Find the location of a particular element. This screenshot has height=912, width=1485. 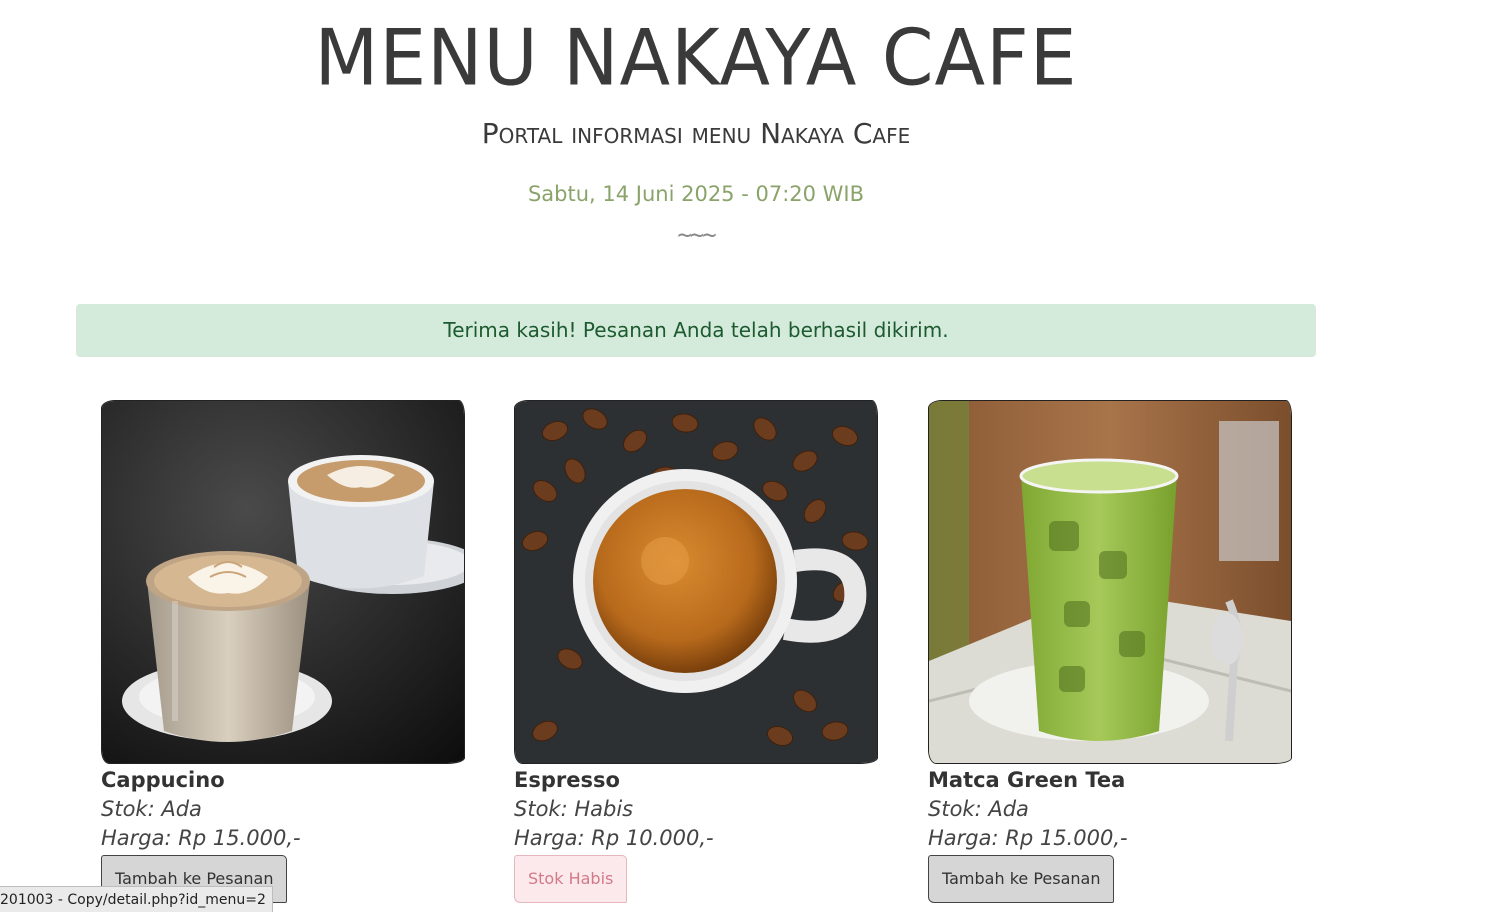

page-title: MENU NAKAYA CAFE is located at coordinates (696, 58).